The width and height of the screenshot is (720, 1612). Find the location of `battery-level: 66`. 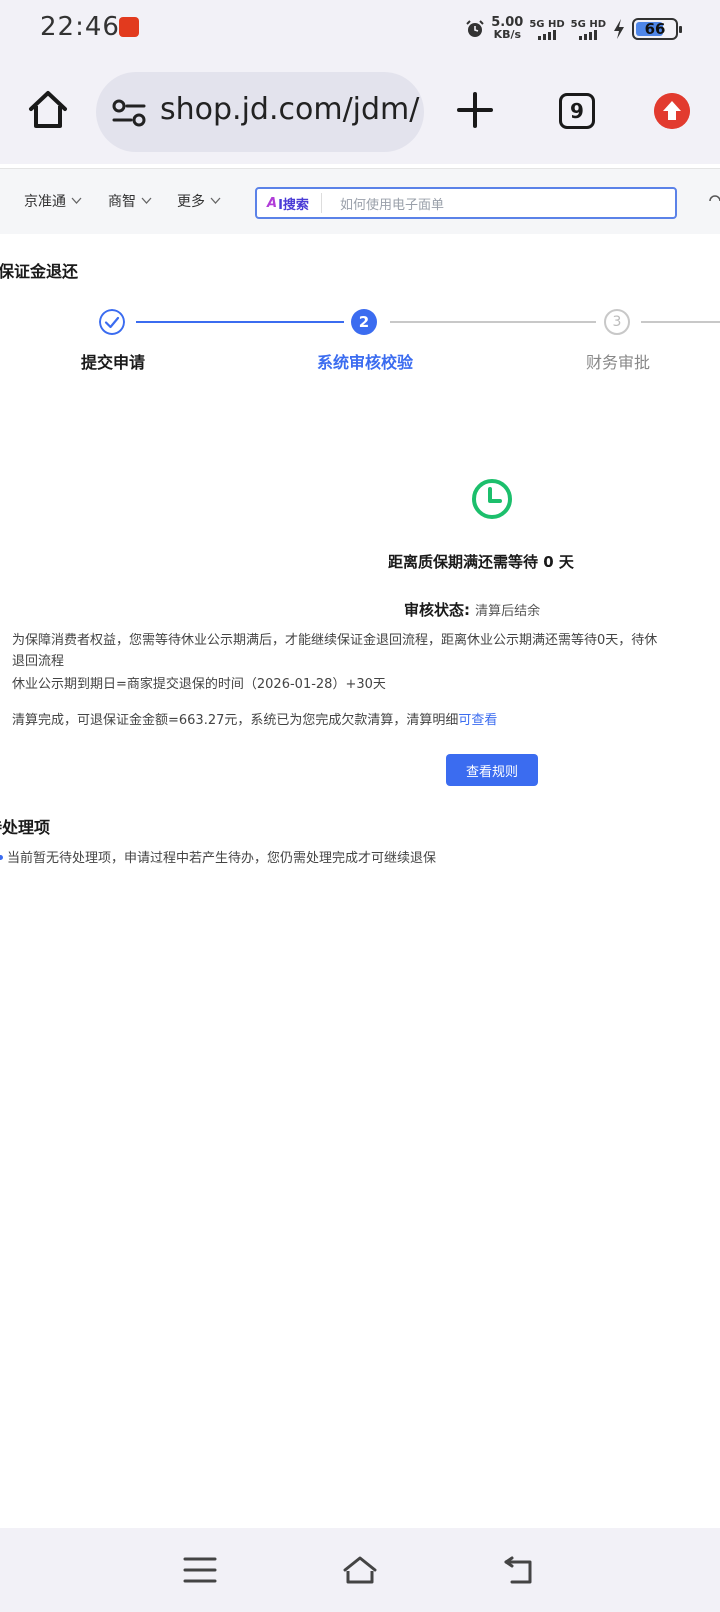

battery-level: 66 is located at coordinates (655, 29).